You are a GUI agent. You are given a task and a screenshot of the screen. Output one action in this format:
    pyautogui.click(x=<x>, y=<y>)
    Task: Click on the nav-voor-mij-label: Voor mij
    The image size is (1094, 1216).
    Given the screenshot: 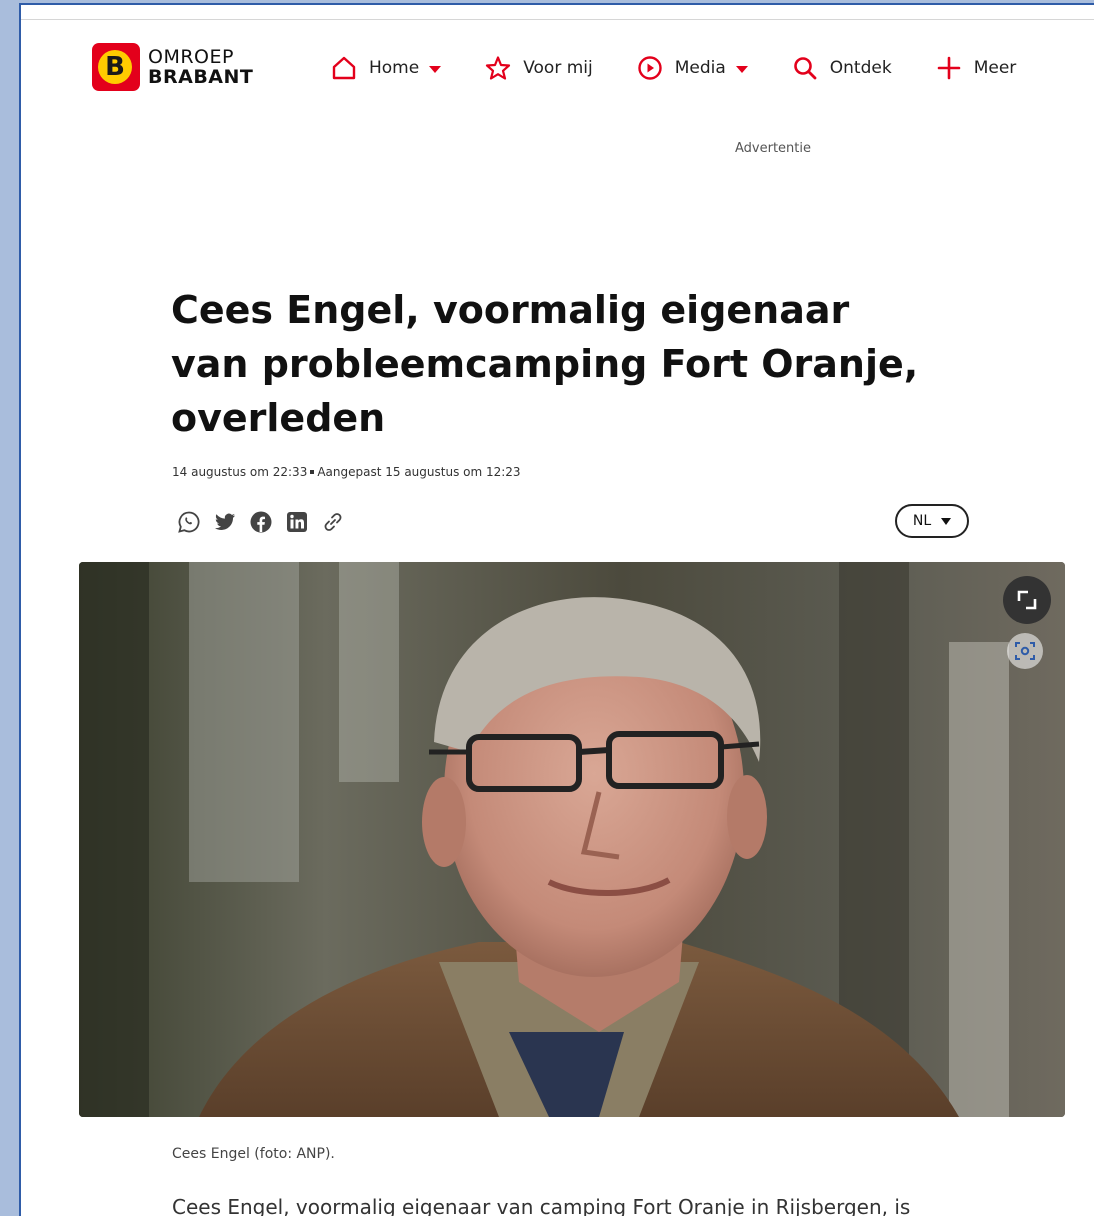 What is the action you would take?
    pyautogui.click(x=558, y=68)
    